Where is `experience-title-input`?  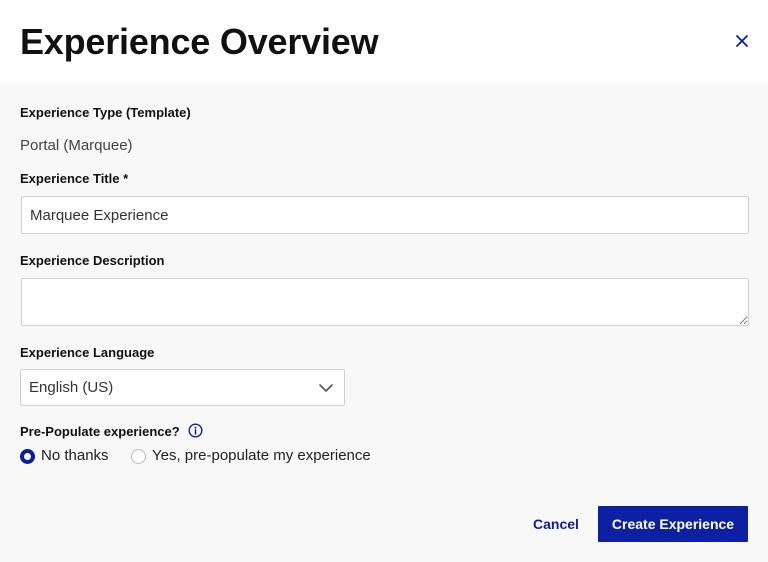 experience-title-input is located at coordinates (385, 215).